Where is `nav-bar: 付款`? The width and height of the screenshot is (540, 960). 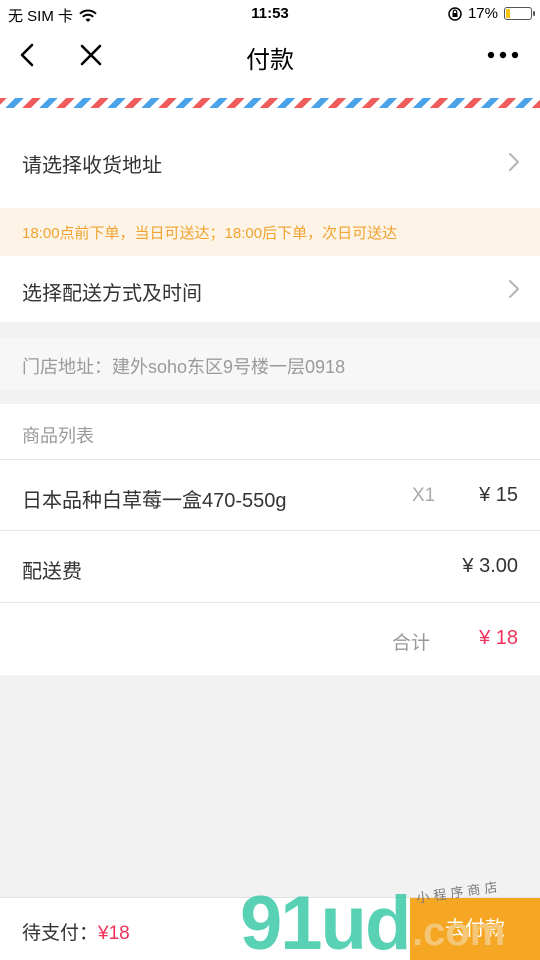
nav-bar: 付款 is located at coordinates (270, 55).